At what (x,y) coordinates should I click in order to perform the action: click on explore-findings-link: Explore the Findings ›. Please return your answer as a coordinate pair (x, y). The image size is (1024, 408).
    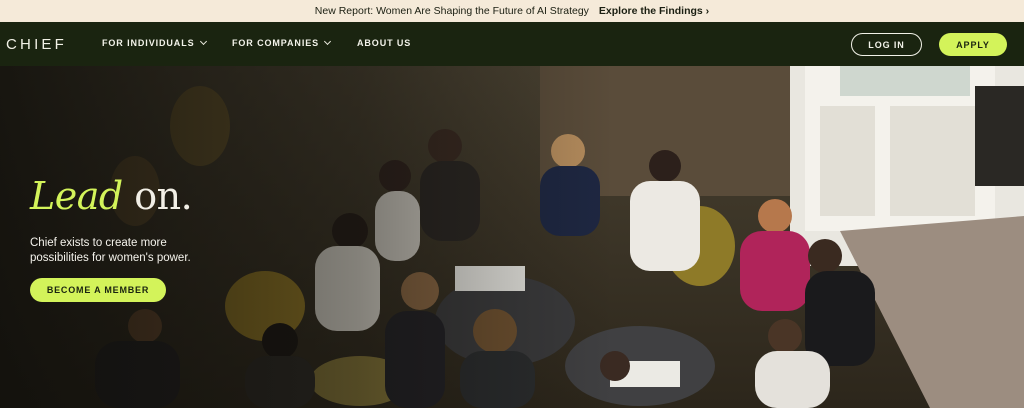
    Looking at the image, I should click on (654, 11).